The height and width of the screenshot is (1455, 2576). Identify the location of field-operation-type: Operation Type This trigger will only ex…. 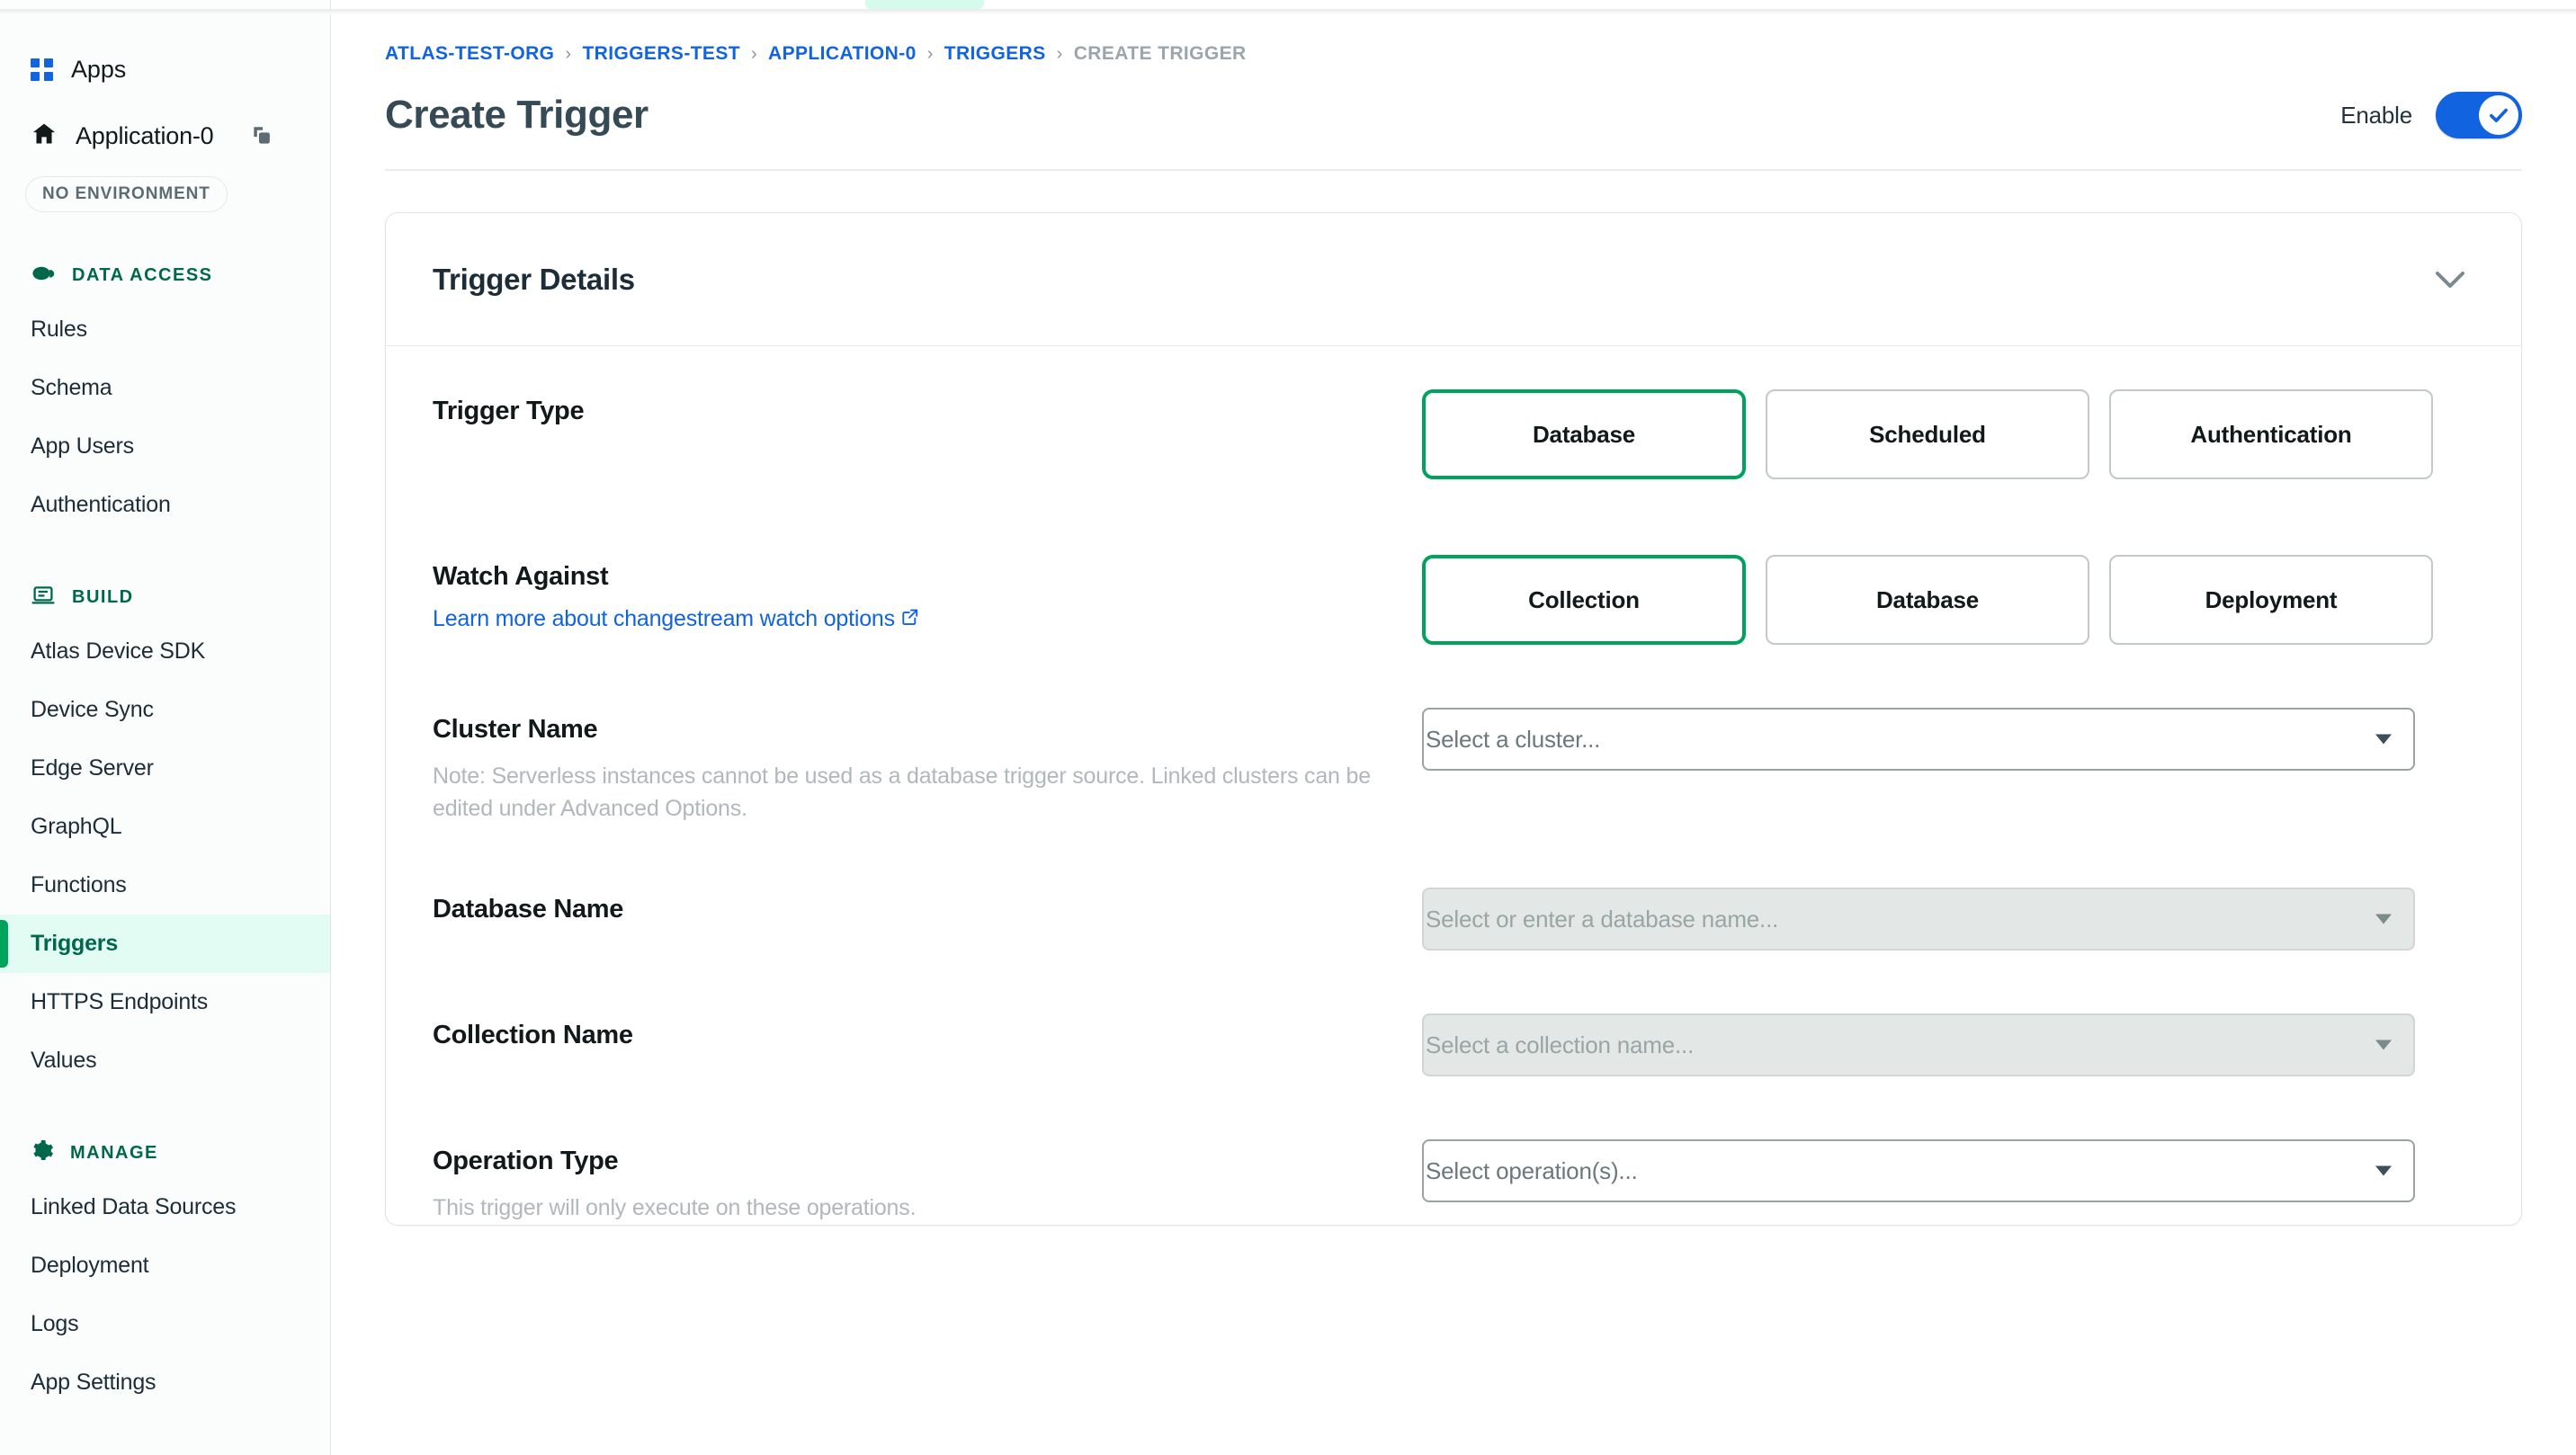
(1453, 1182).